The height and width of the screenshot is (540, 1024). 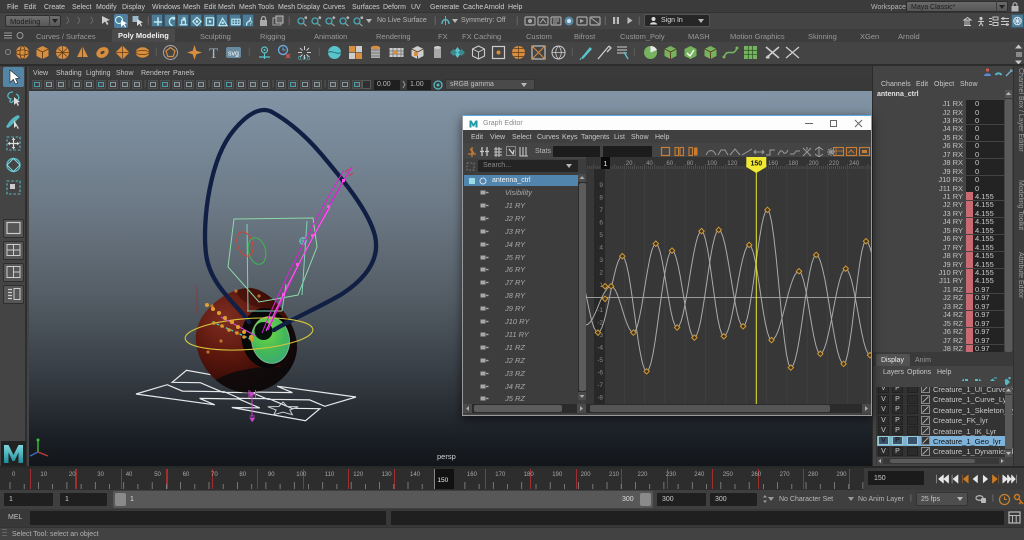 What do you see at coordinates (671, 475) in the screenshot?
I see `svg-text: 230` at bounding box center [671, 475].